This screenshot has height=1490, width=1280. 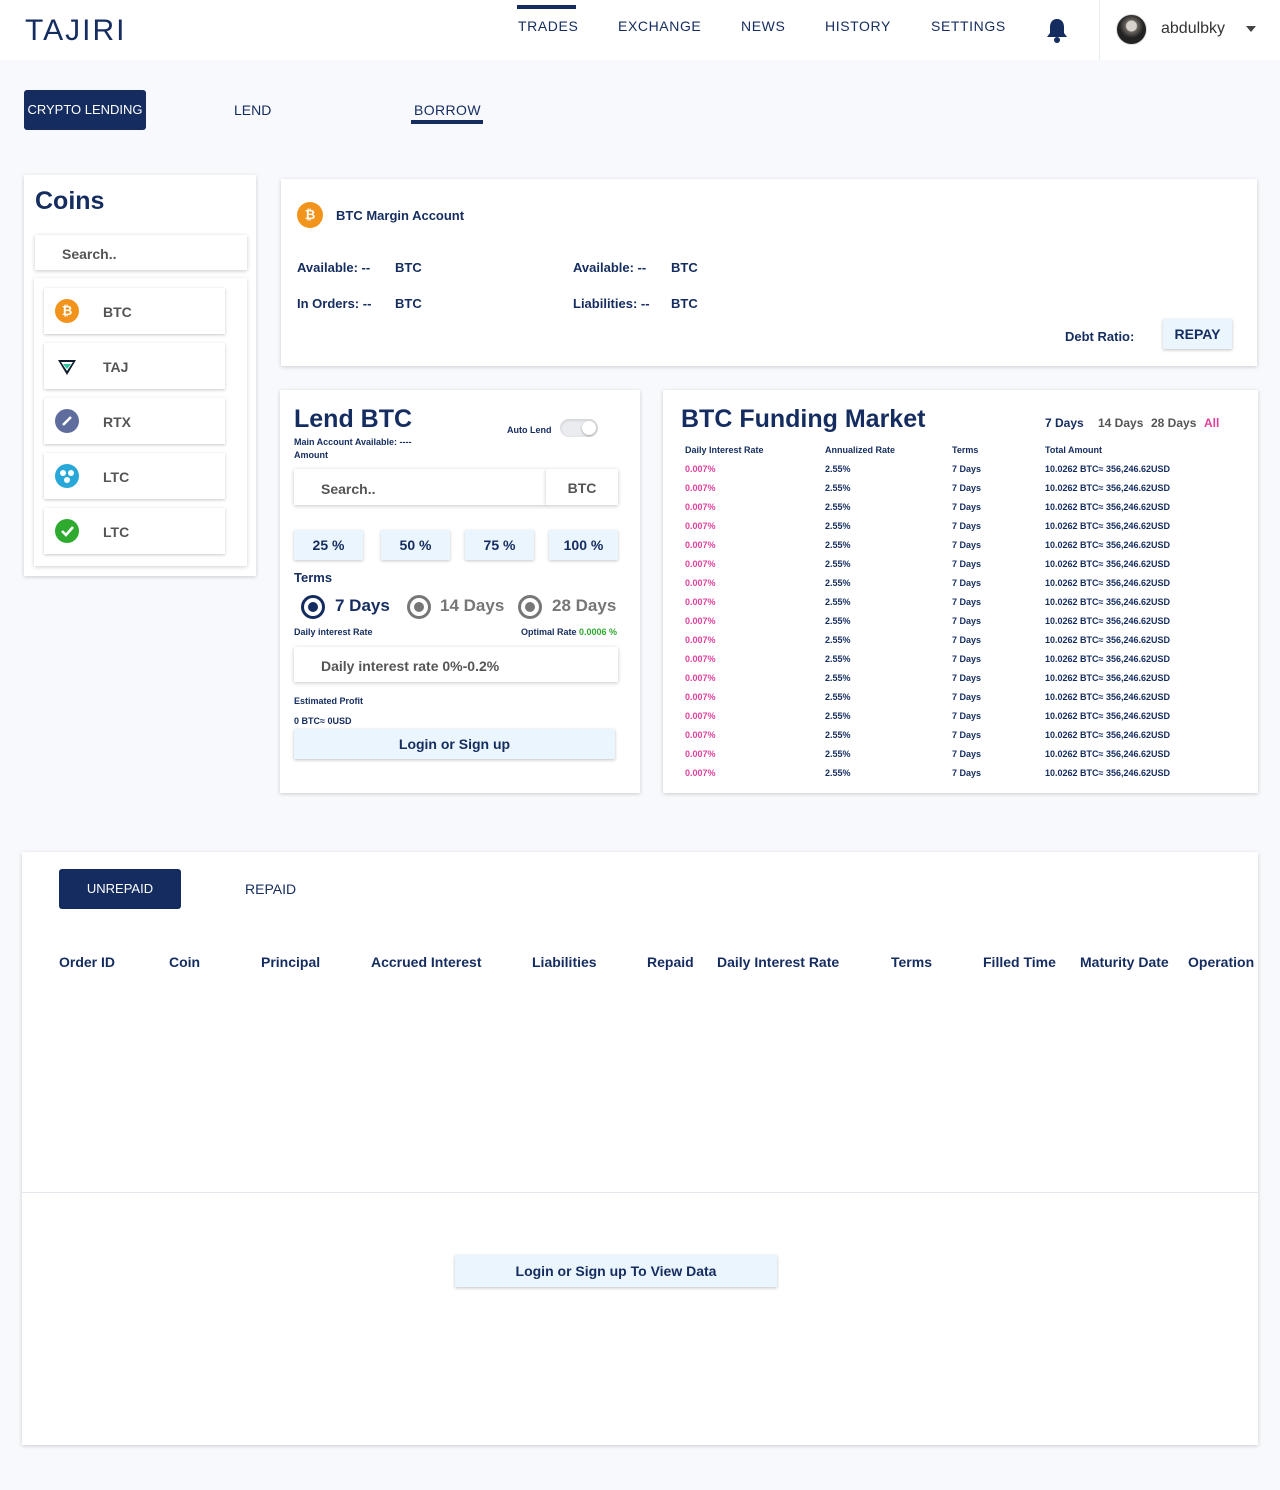 I want to click on col-order-id: Order ID, so click(x=87, y=962).